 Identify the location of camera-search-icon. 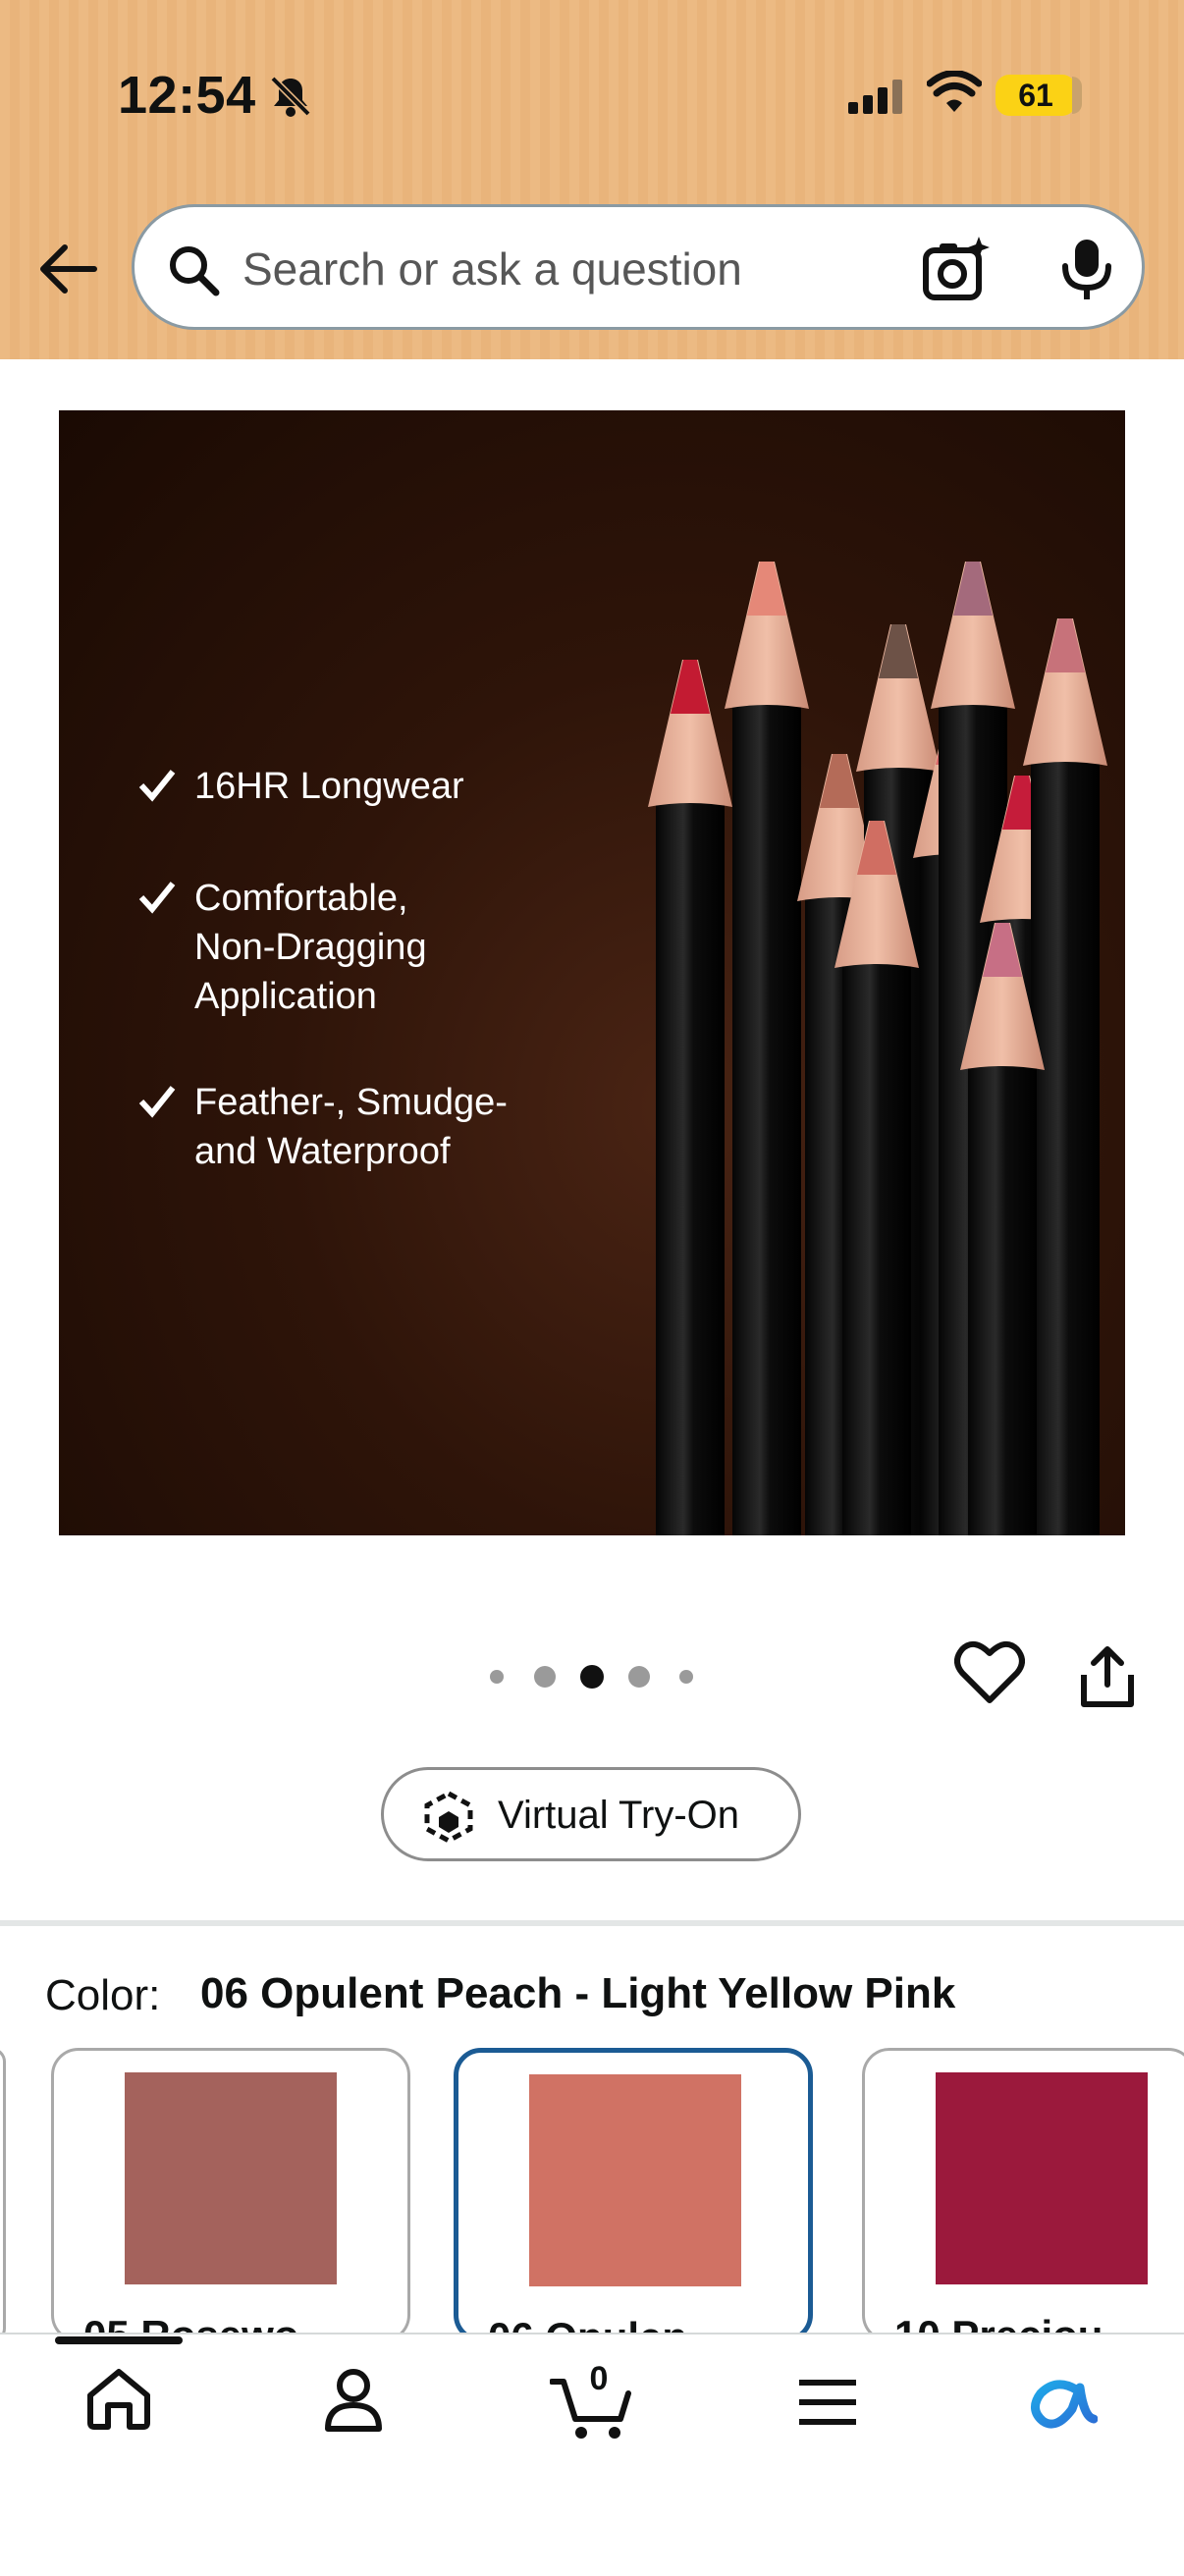
(955, 272).